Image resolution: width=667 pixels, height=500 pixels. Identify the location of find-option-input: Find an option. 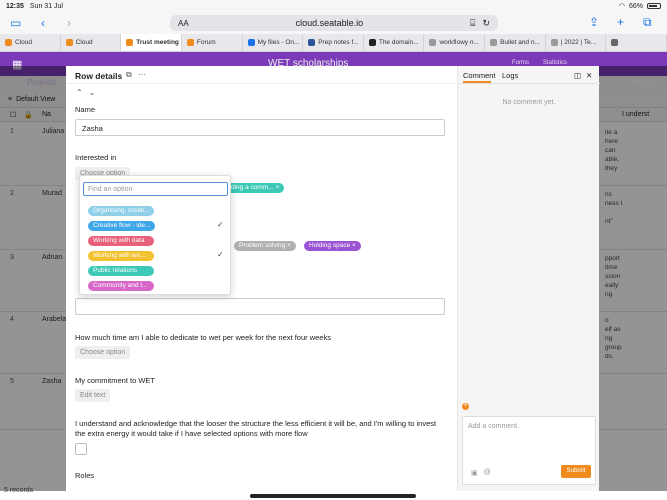
(155, 189).